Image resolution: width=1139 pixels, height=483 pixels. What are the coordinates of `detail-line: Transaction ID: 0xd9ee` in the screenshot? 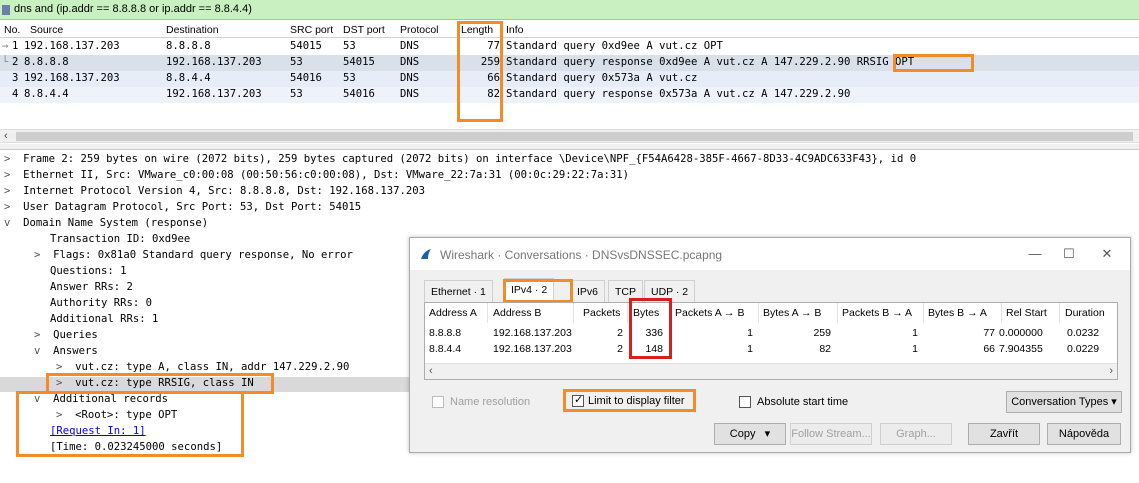 It's located at (120, 240).